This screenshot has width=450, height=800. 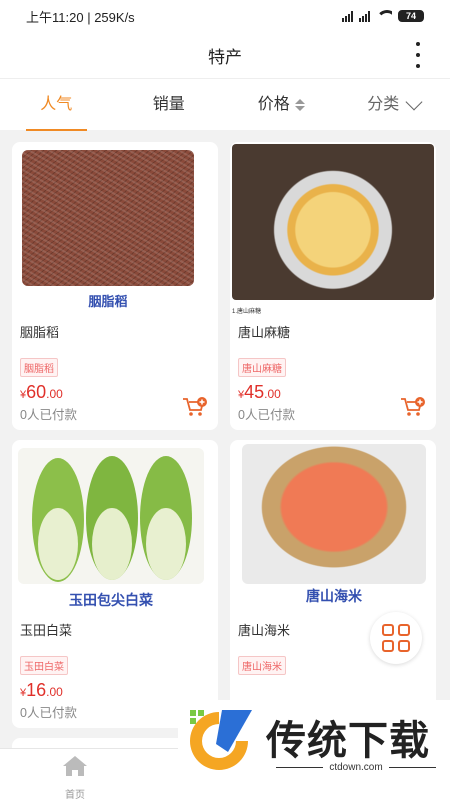 I want to click on sort-arrows-icon, so click(x=299, y=104).